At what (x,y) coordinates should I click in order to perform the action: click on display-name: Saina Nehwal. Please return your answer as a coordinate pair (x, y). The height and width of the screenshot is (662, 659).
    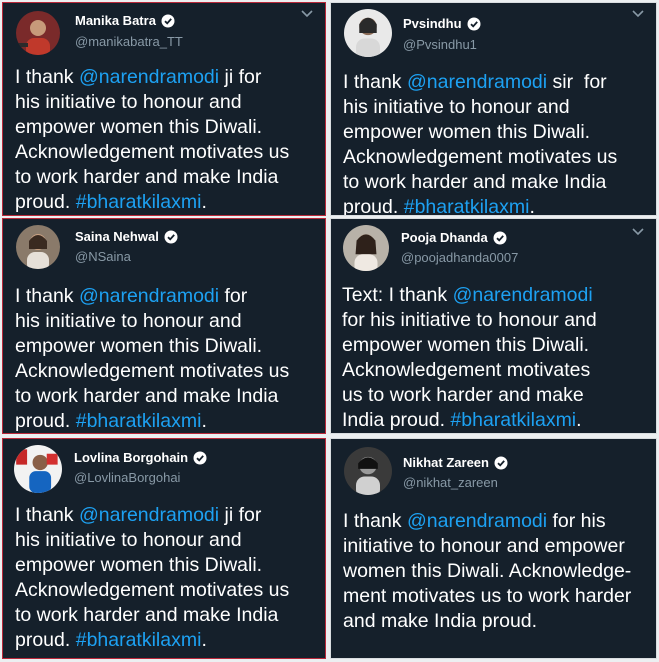
    Looking at the image, I should click on (126, 236).